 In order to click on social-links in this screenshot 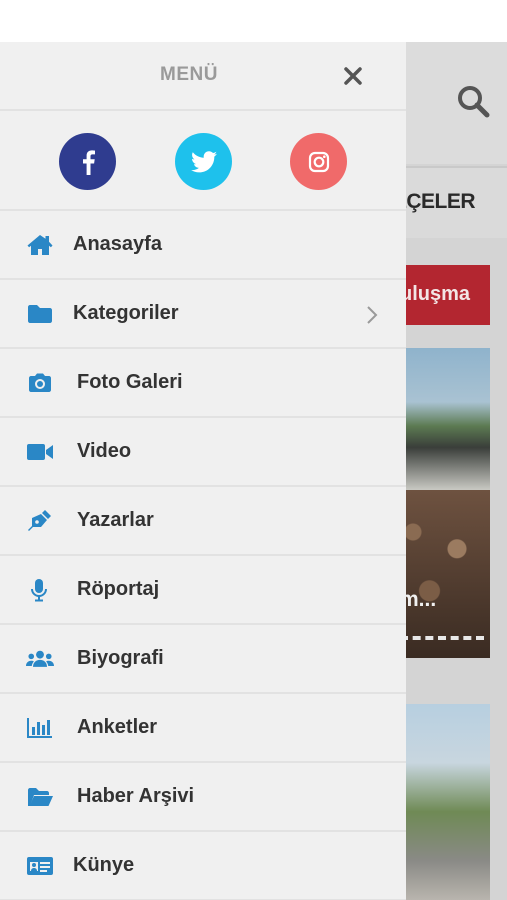, I will do `click(203, 161)`.